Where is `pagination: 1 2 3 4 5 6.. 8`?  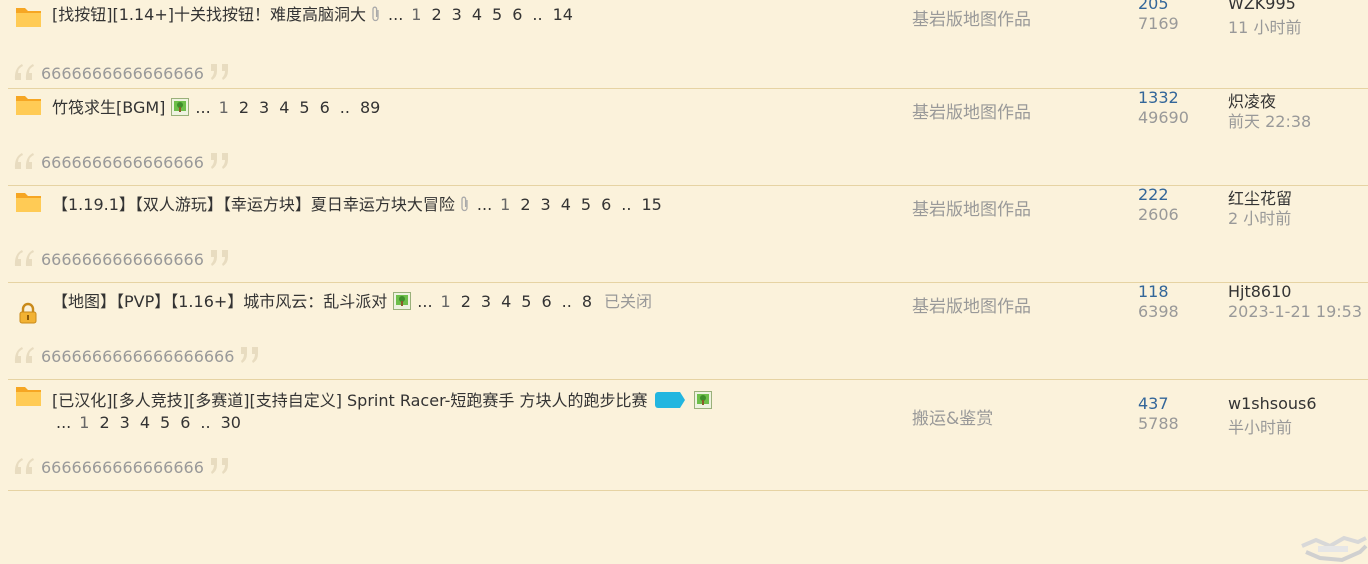
pagination: 1 2 3 4 5 6.. 8 is located at coordinates (521, 301).